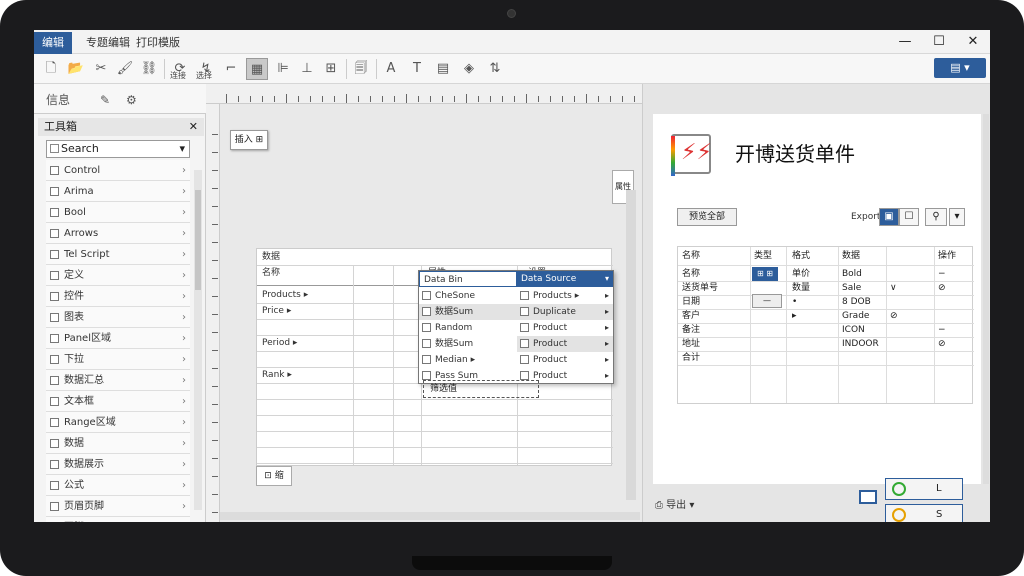  I want to click on canvas-vscrollbar, so click(631, 345).